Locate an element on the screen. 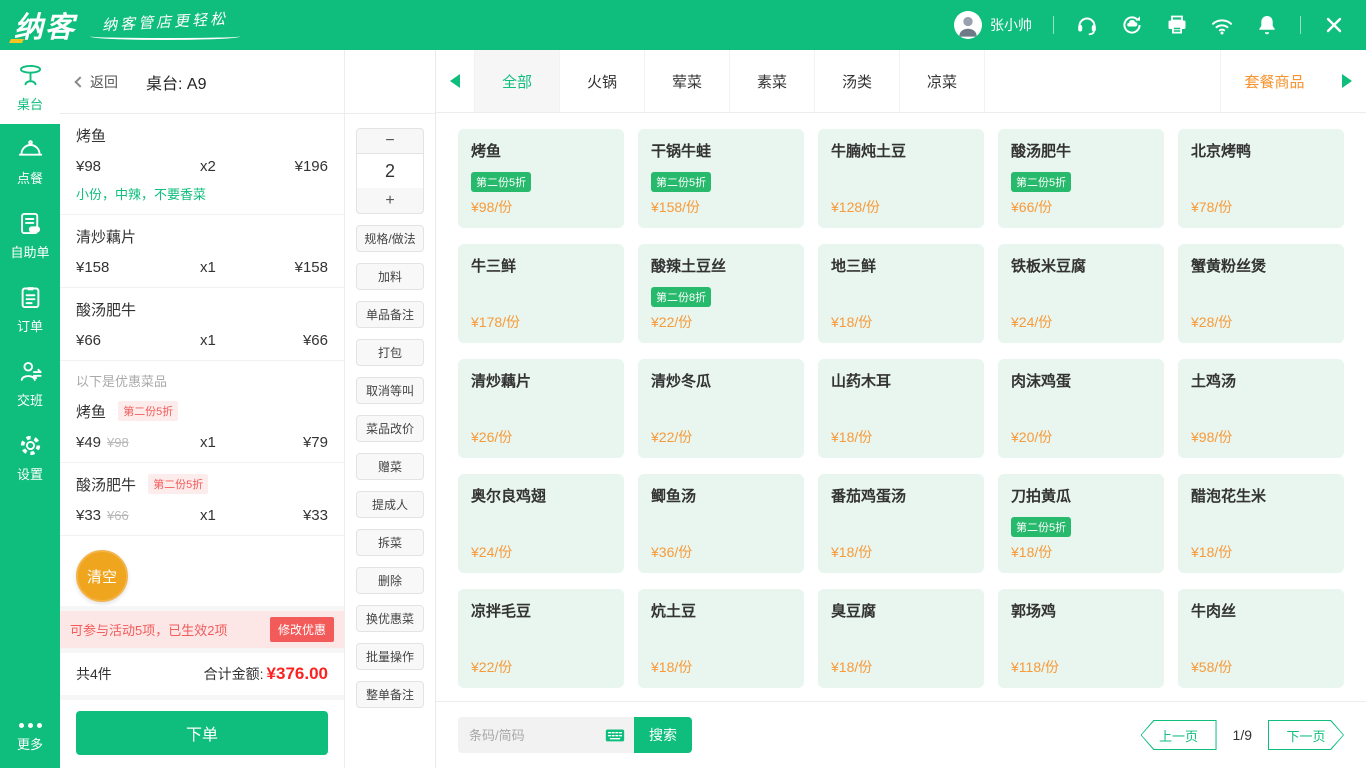 The image size is (1366, 768). prev-page-button: 上一页 is located at coordinates (1178, 735).